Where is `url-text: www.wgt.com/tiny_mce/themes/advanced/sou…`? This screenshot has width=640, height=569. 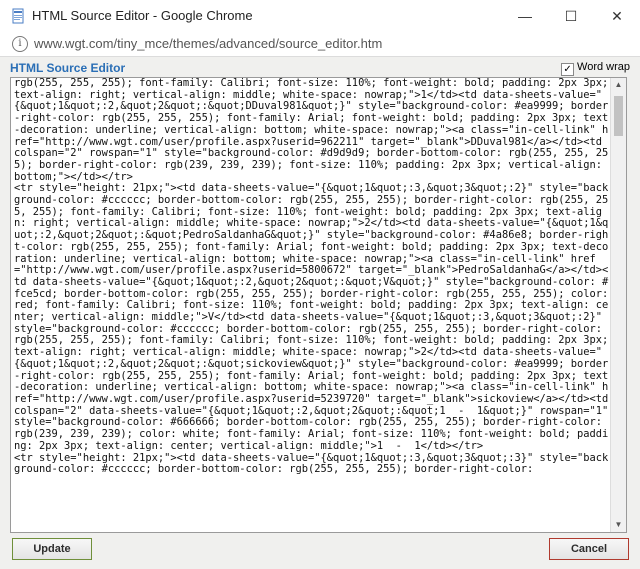
url-text: www.wgt.com/tiny_mce/themes/advanced/sou… is located at coordinates (208, 43).